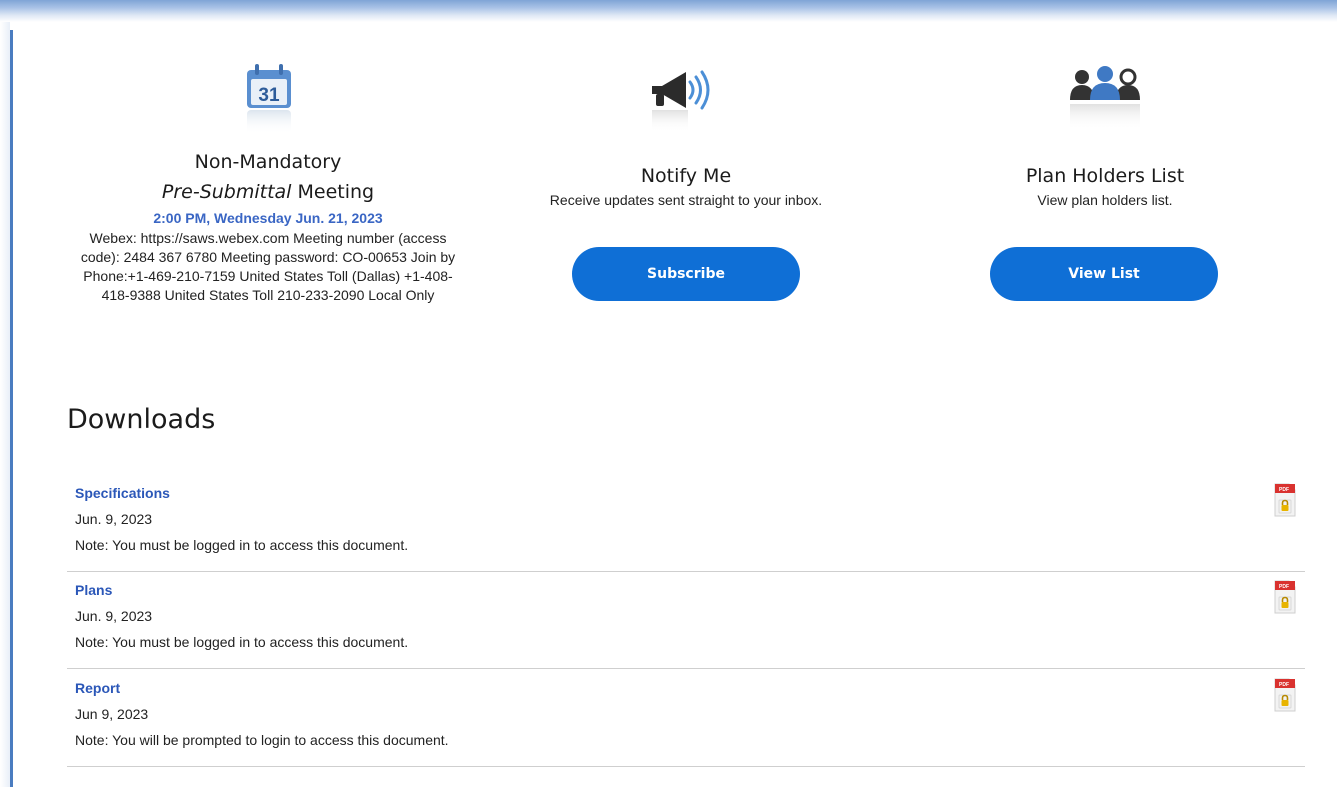  What do you see at coordinates (112, 714) in the screenshot?
I see `download-date: Jun 9, 2023` at bounding box center [112, 714].